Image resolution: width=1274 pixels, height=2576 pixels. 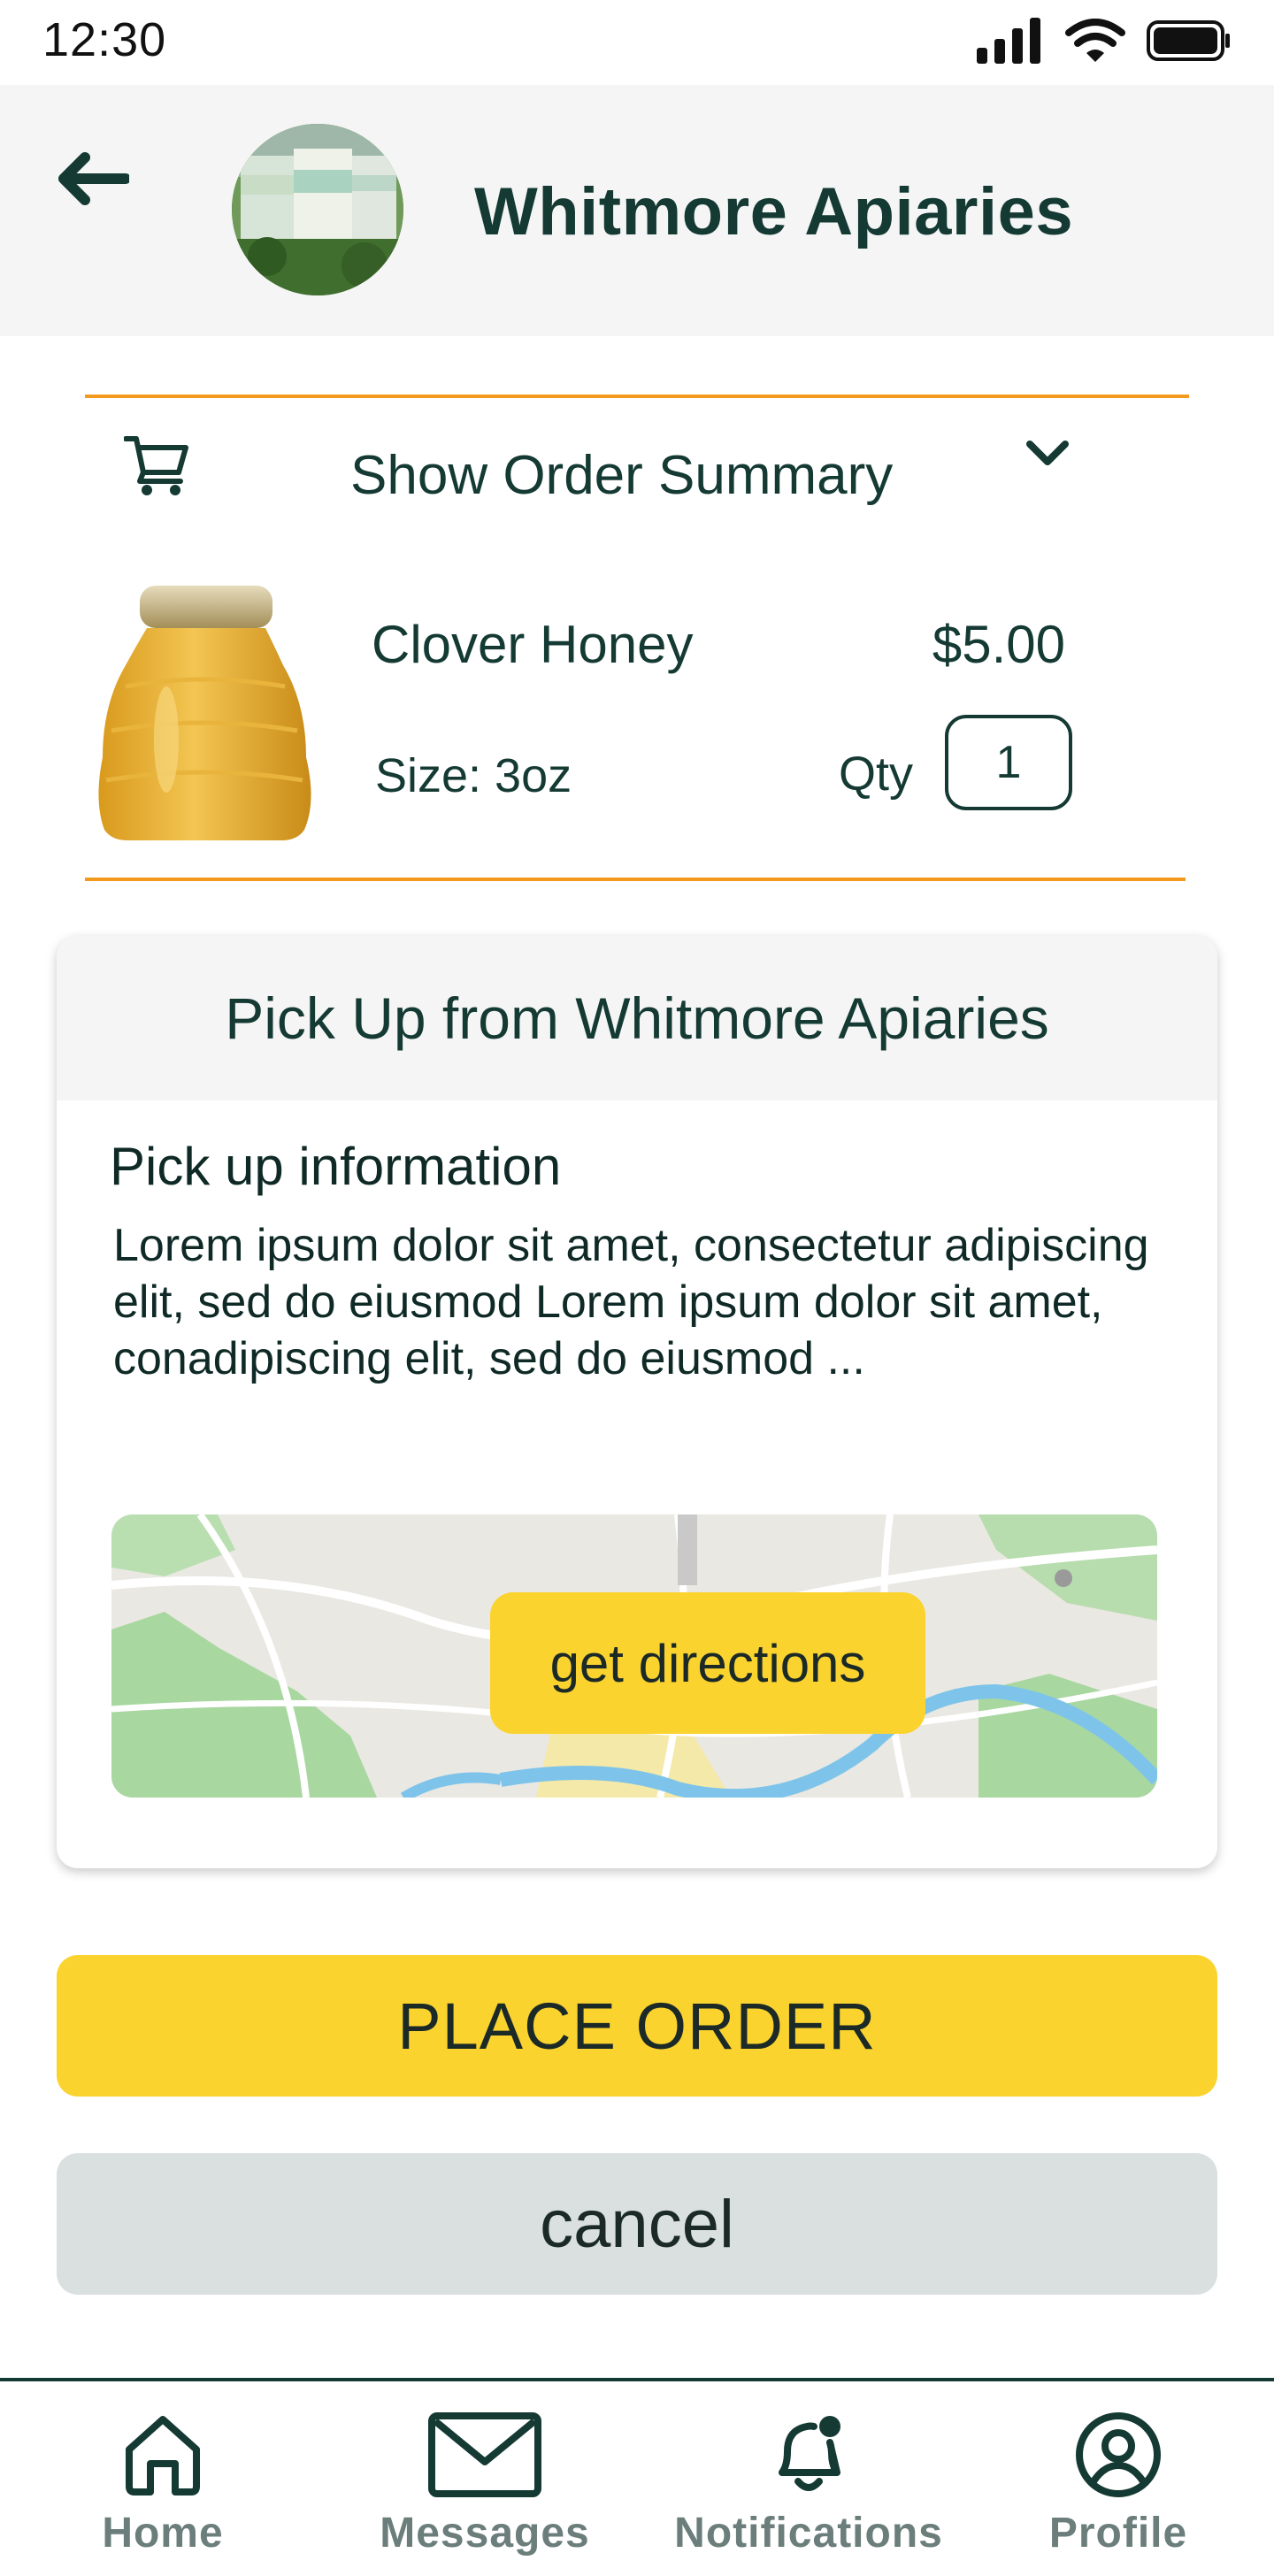 What do you see at coordinates (637, 2477) in the screenshot?
I see `bottom-nav: Home Messages Notifications Profile` at bounding box center [637, 2477].